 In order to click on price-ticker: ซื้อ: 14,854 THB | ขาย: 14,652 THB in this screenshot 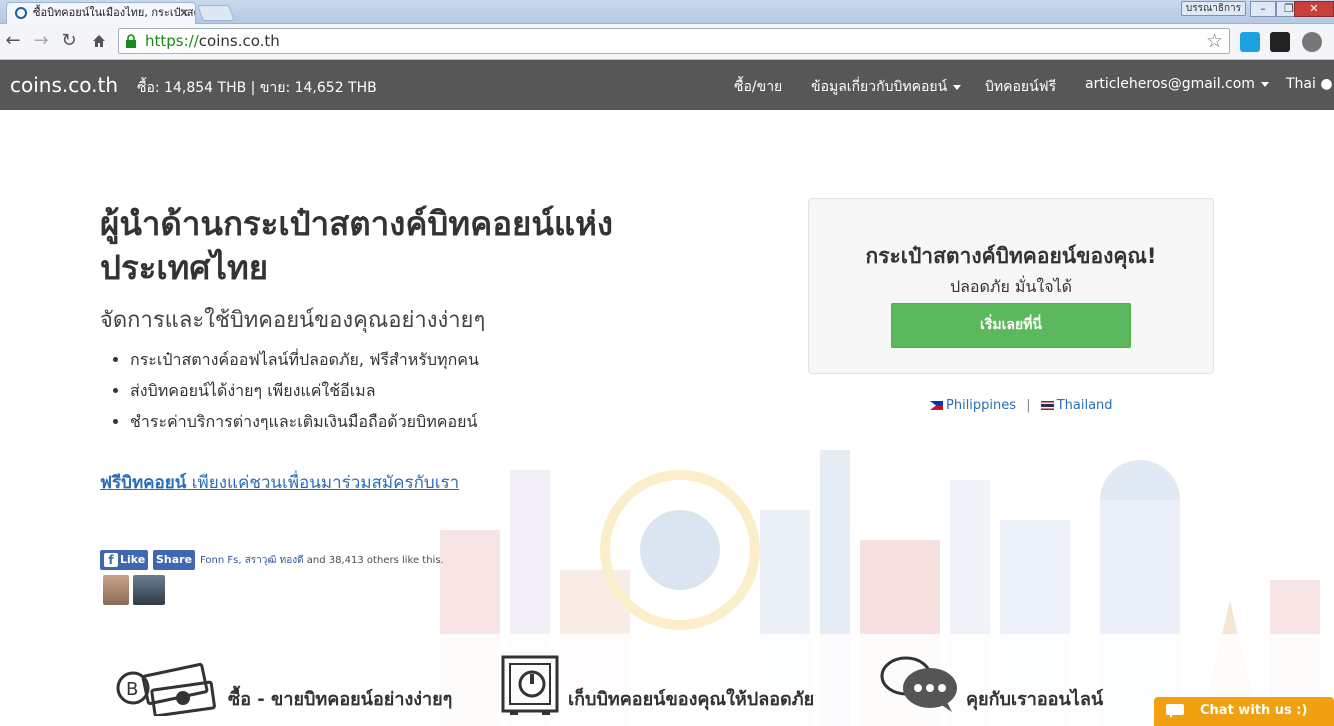, I will do `click(257, 88)`.